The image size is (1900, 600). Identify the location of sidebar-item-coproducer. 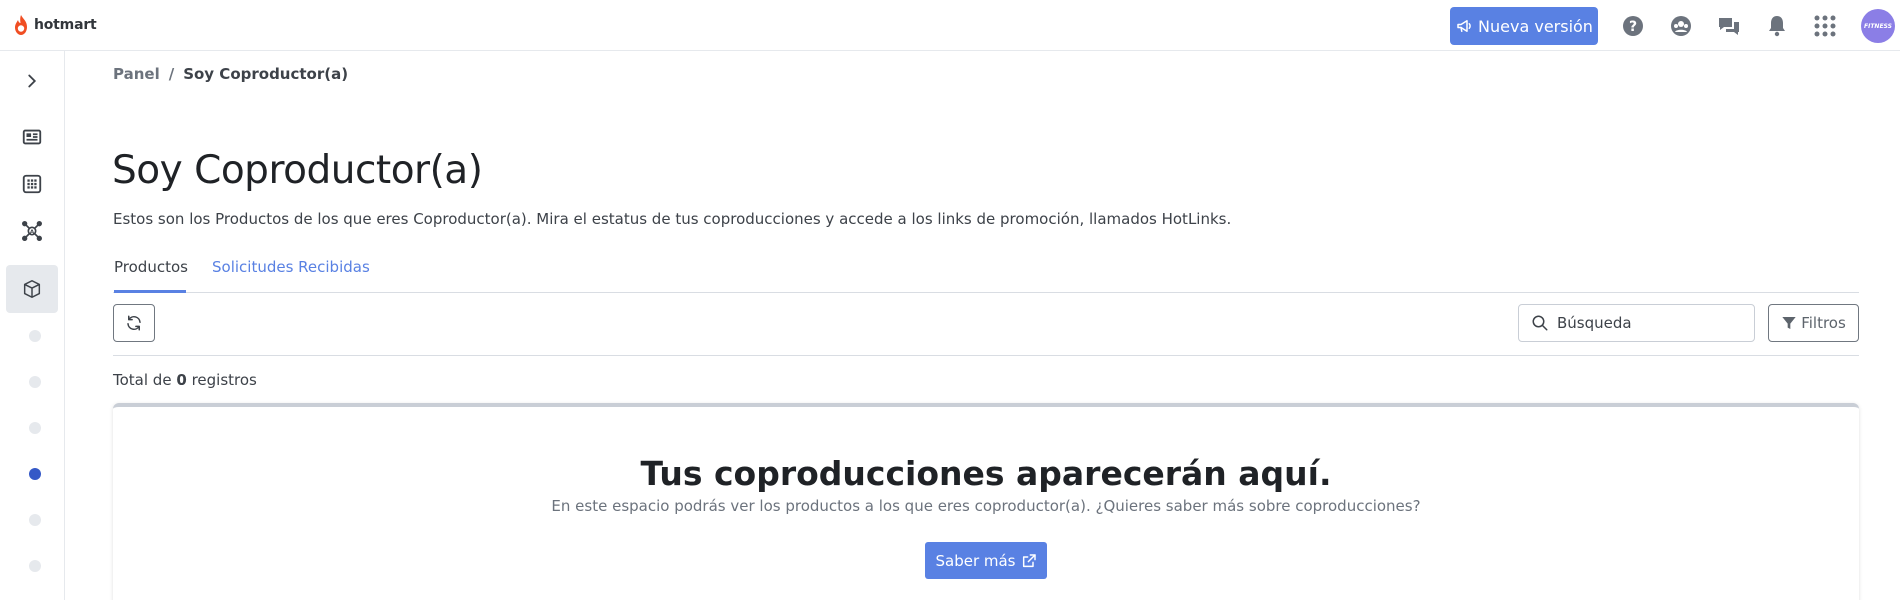
(32, 289).